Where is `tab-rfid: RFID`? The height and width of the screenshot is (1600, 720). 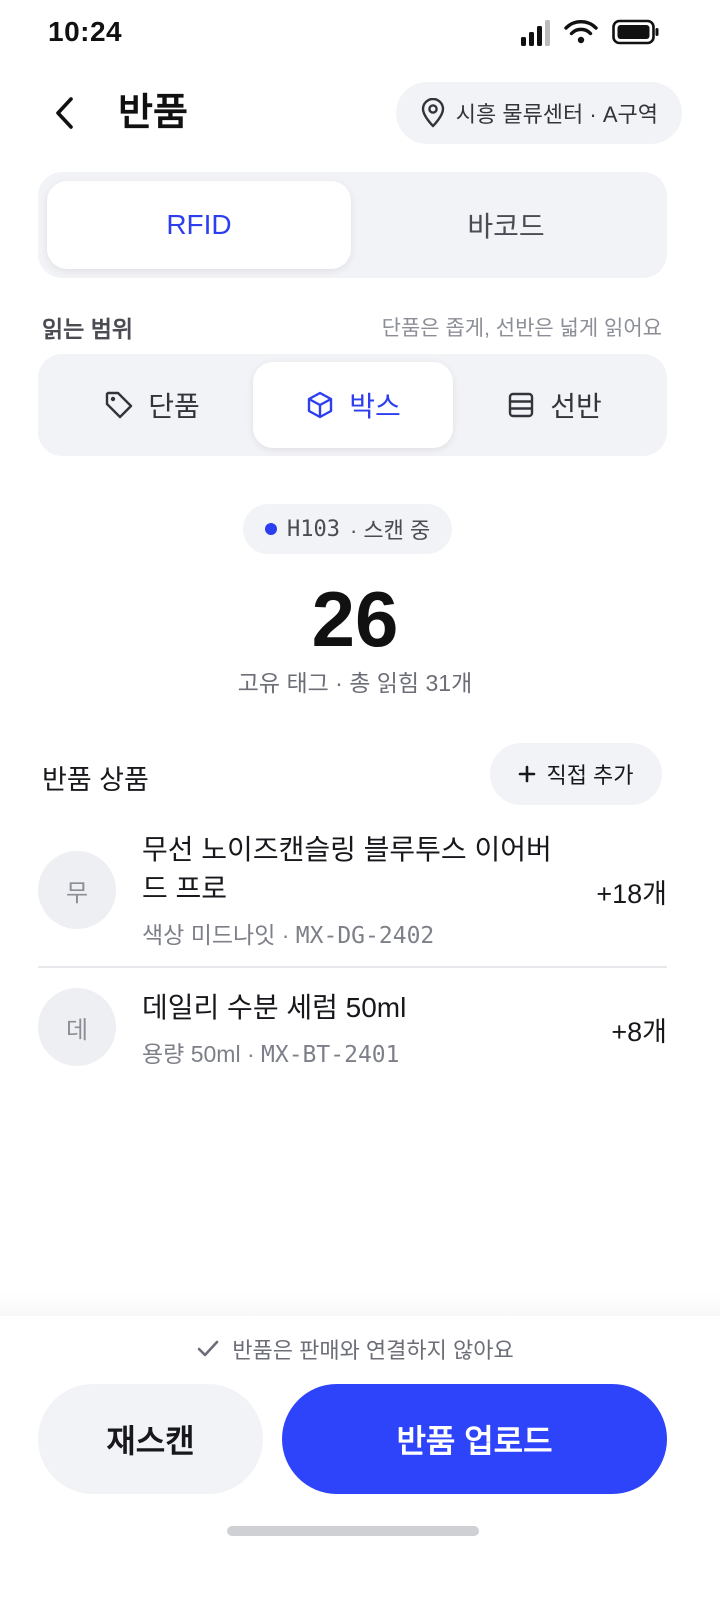
tab-rfid: RFID is located at coordinates (199, 225).